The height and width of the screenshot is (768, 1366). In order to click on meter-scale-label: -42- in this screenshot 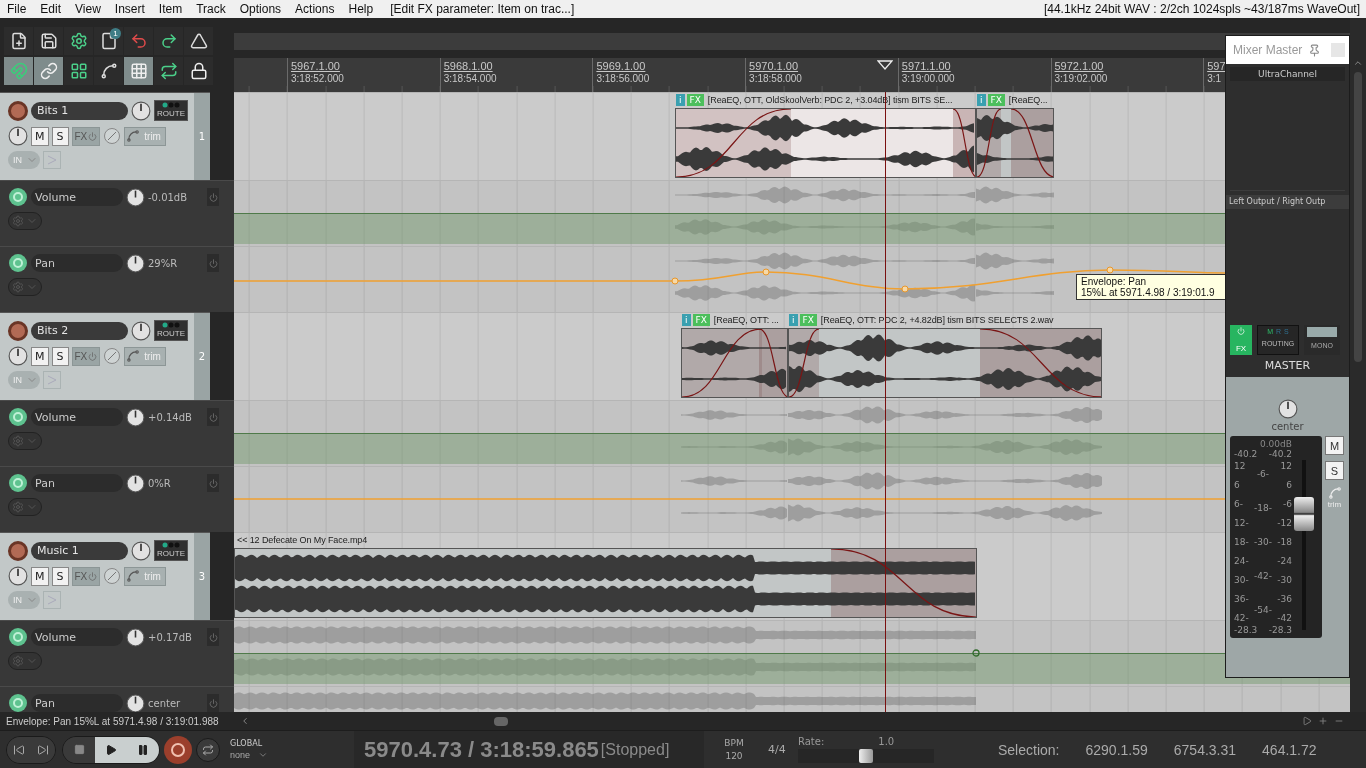, I will do `click(1263, 576)`.